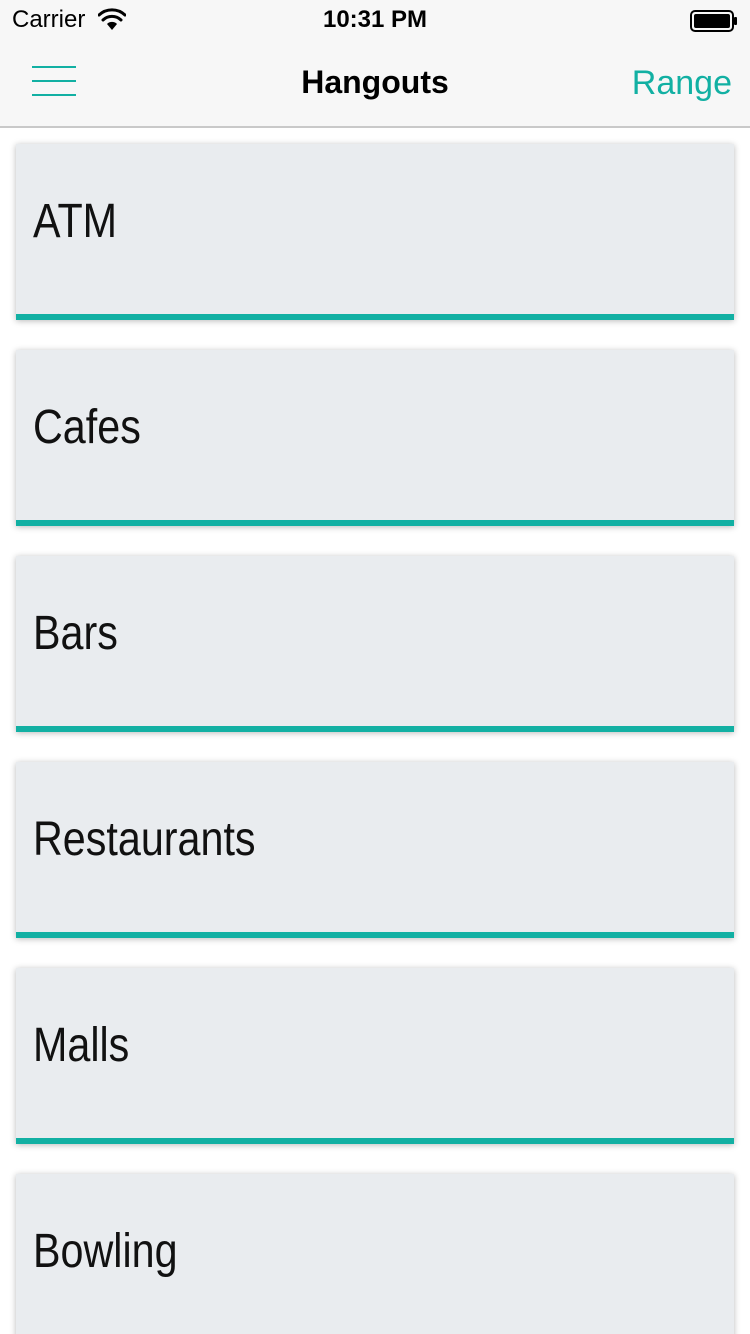  Describe the element at coordinates (75, 633) in the screenshot. I see `category-label: Bars` at that location.